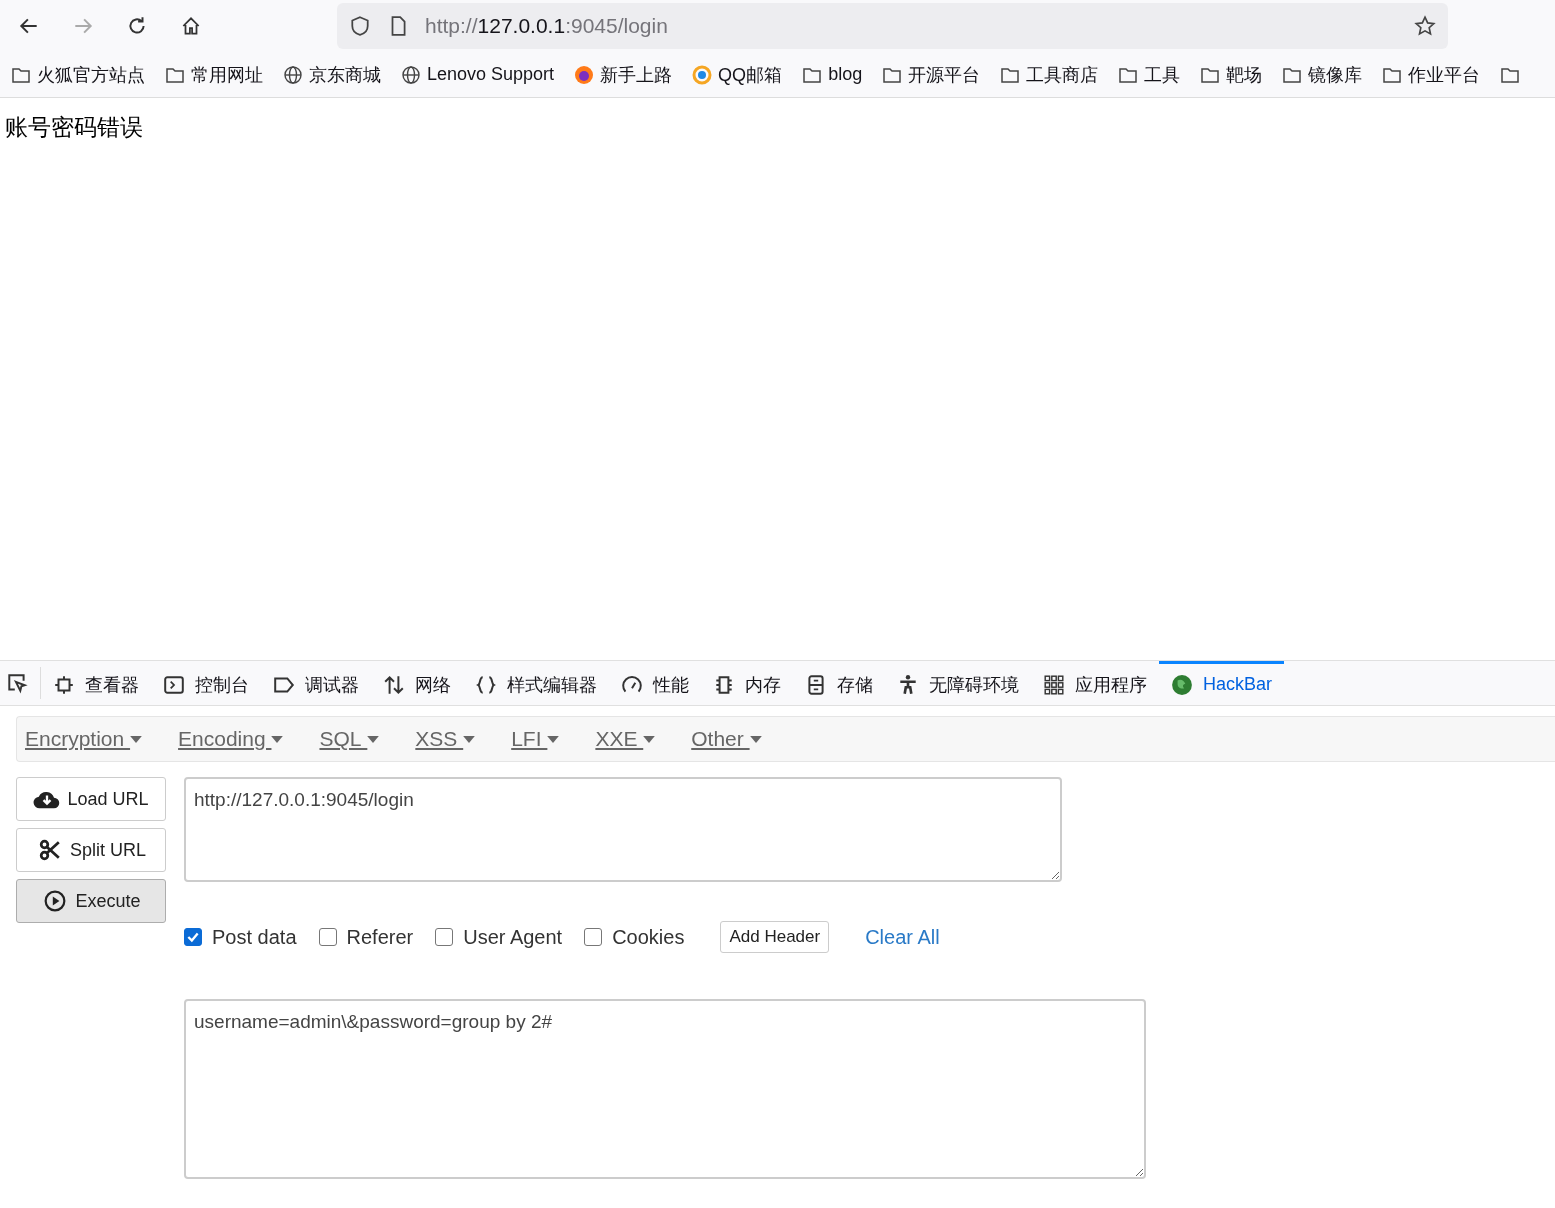  What do you see at coordinates (724, 684) in the screenshot?
I see `memory-chip-icon` at bounding box center [724, 684].